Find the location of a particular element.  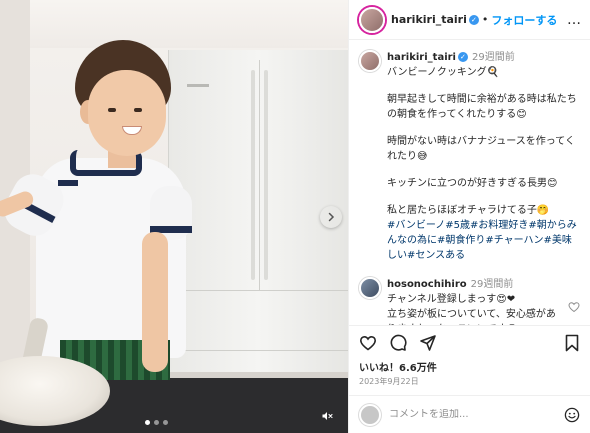

boy-eye-left is located at coordinates (112, 110).